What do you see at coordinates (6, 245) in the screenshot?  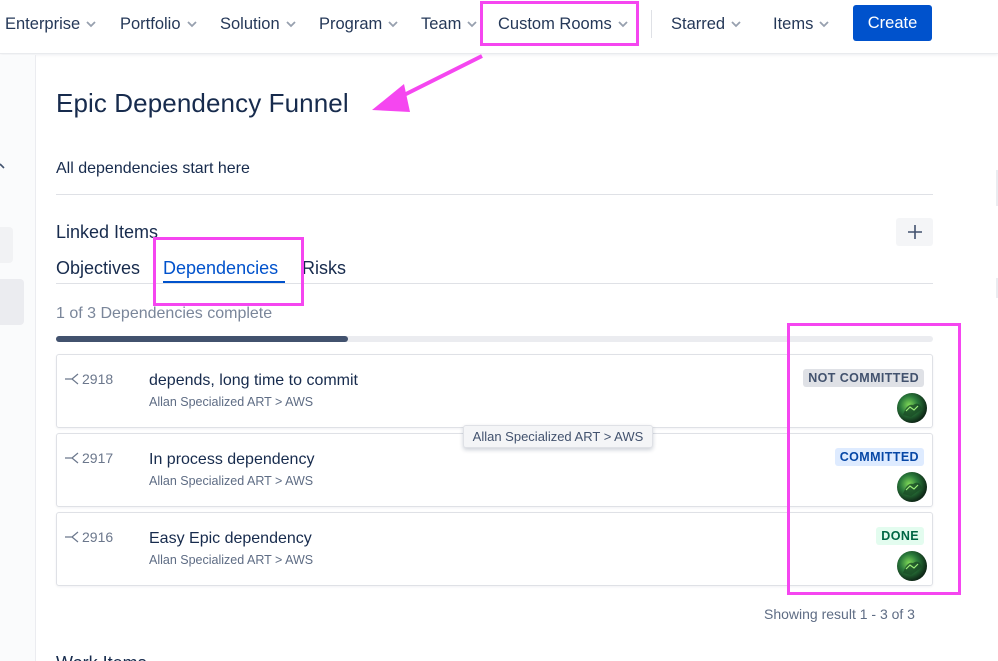 I see `sidebar-item` at bounding box center [6, 245].